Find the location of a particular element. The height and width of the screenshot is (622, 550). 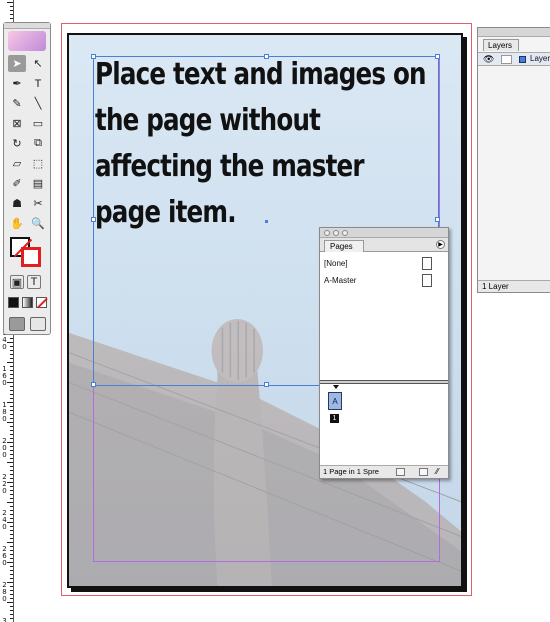

layers-panel: Layers 👁 Layer 1 Layer is located at coordinates (513, 160).